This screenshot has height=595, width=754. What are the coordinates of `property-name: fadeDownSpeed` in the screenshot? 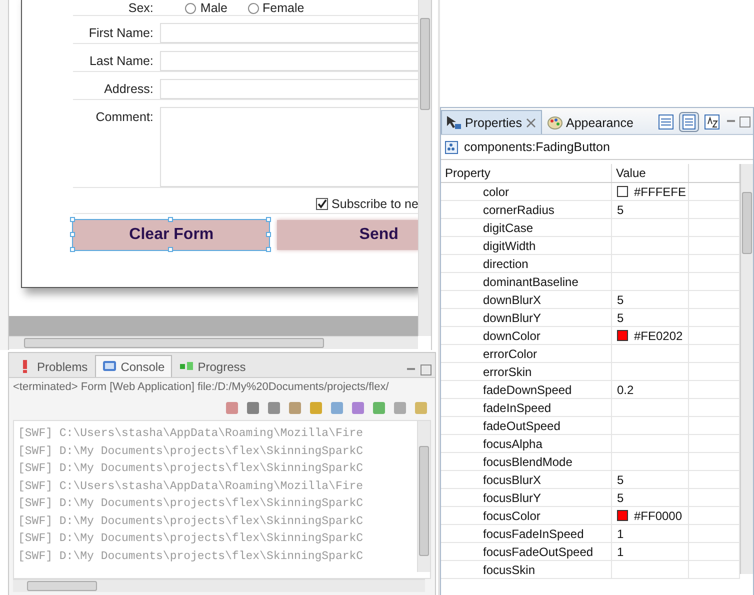 It's located at (526, 389).